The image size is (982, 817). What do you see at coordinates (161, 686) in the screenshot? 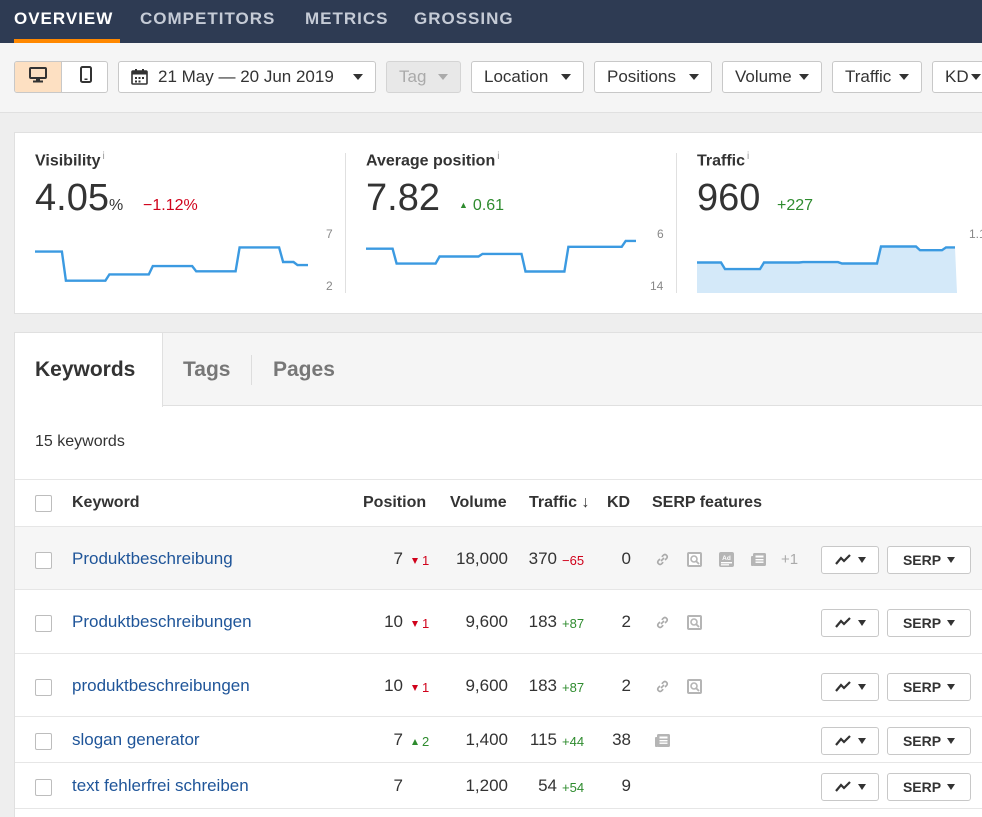
I see `keyword-link: produktbeschreibungen` at bounding box center [161, 686].